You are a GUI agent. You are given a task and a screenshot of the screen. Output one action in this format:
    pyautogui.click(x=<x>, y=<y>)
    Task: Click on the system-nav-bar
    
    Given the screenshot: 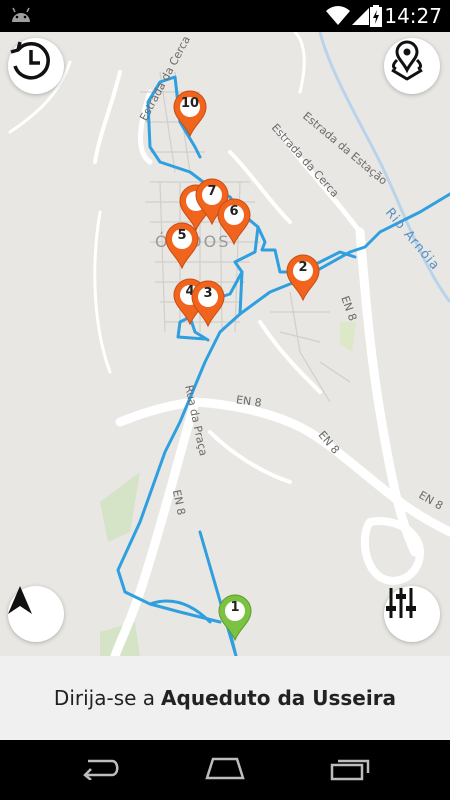 What is the action you would take?
    pyautogui.click(x=225, y=770)
    